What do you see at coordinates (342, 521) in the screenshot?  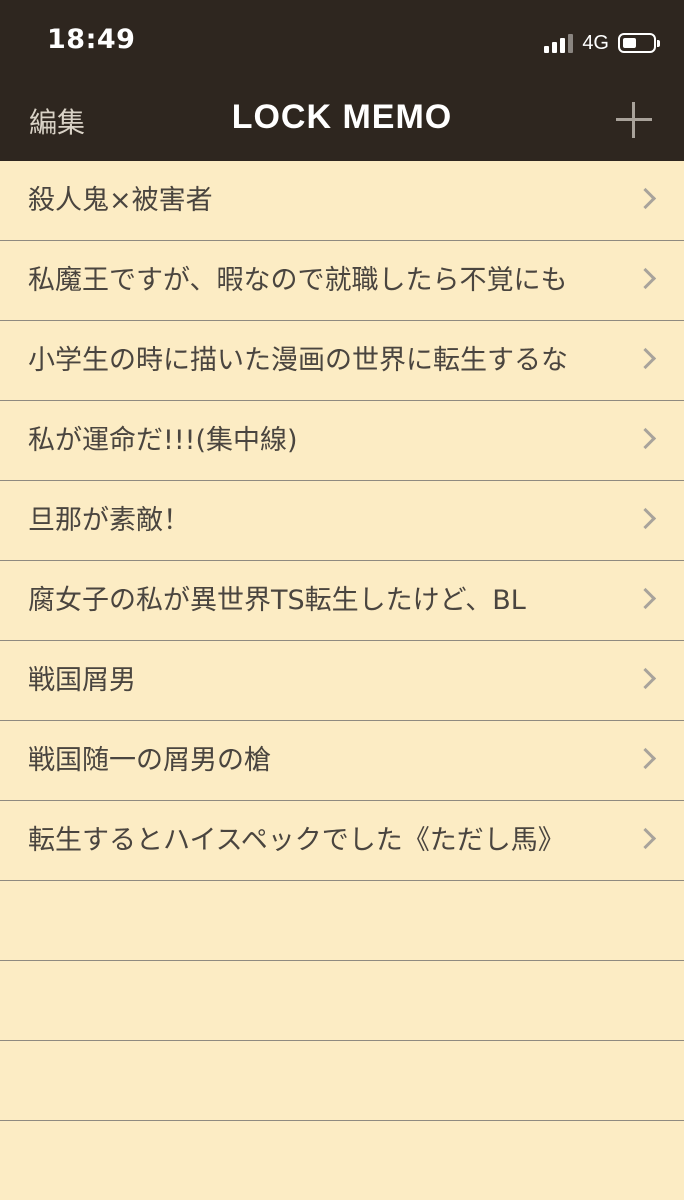 I see `memo-row: 旦那が素敵！` at bounding box center [342, 521].